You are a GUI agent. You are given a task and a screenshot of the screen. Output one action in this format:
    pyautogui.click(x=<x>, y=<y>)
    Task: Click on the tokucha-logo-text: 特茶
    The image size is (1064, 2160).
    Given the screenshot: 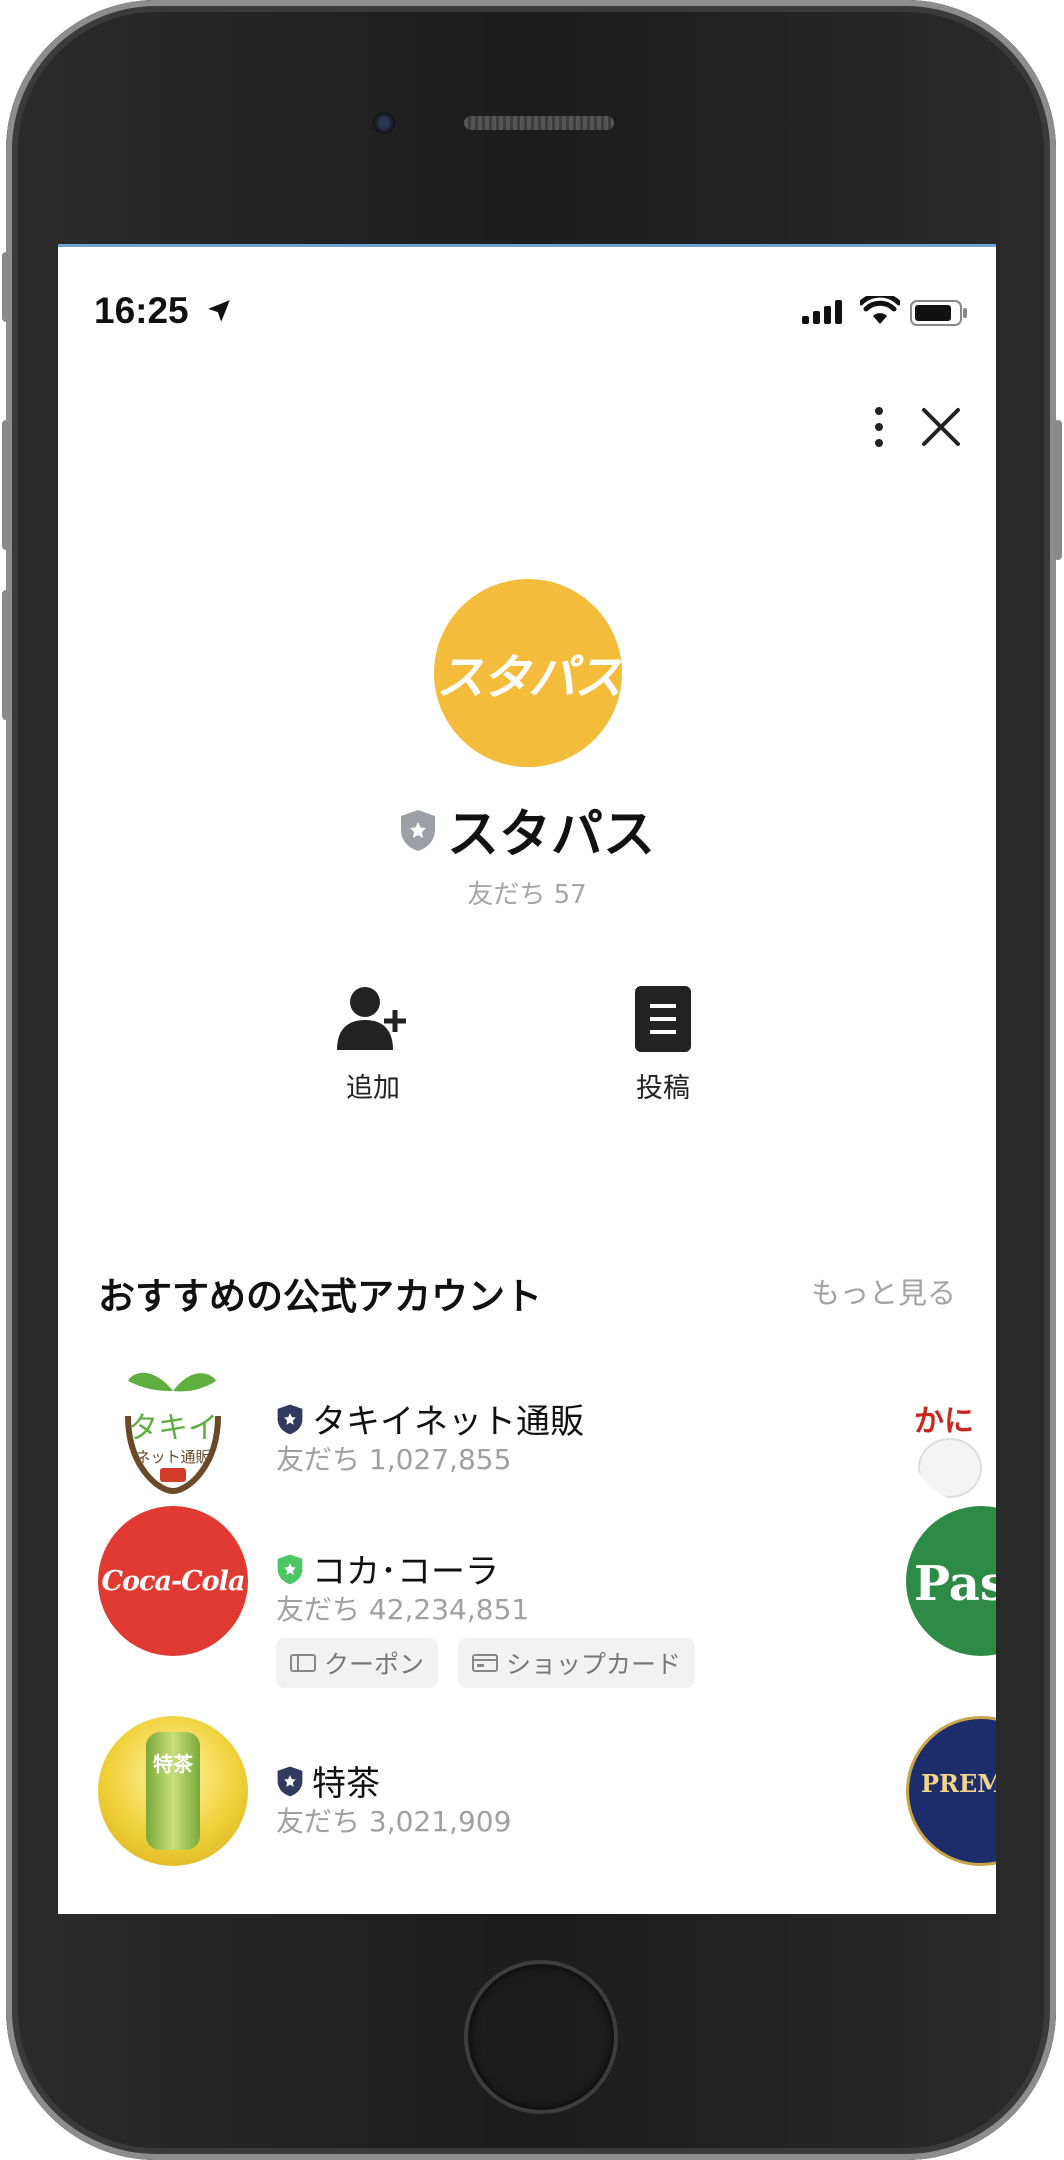 What is the action you would take?
    pyautogui.click(x=173, y=1764)
    